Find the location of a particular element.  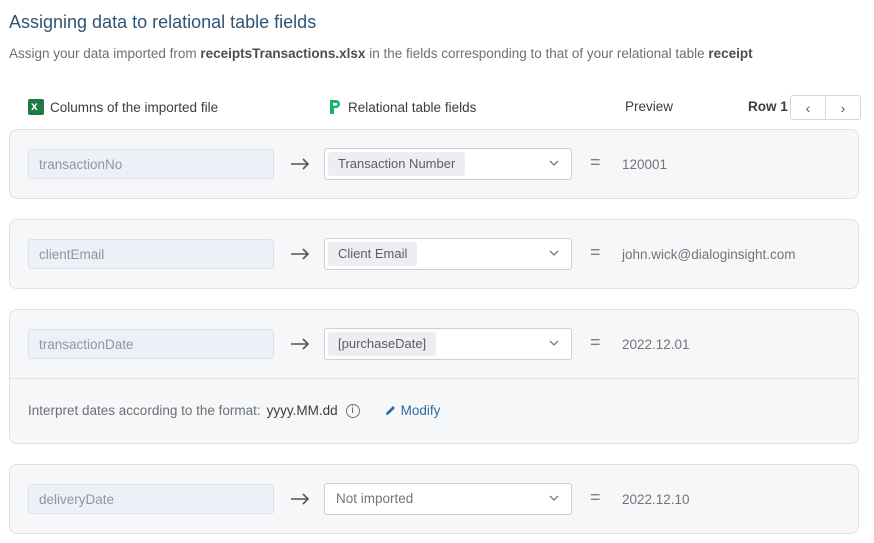

fields-header-label: Relational table fields is located at coordinates (412, 107).